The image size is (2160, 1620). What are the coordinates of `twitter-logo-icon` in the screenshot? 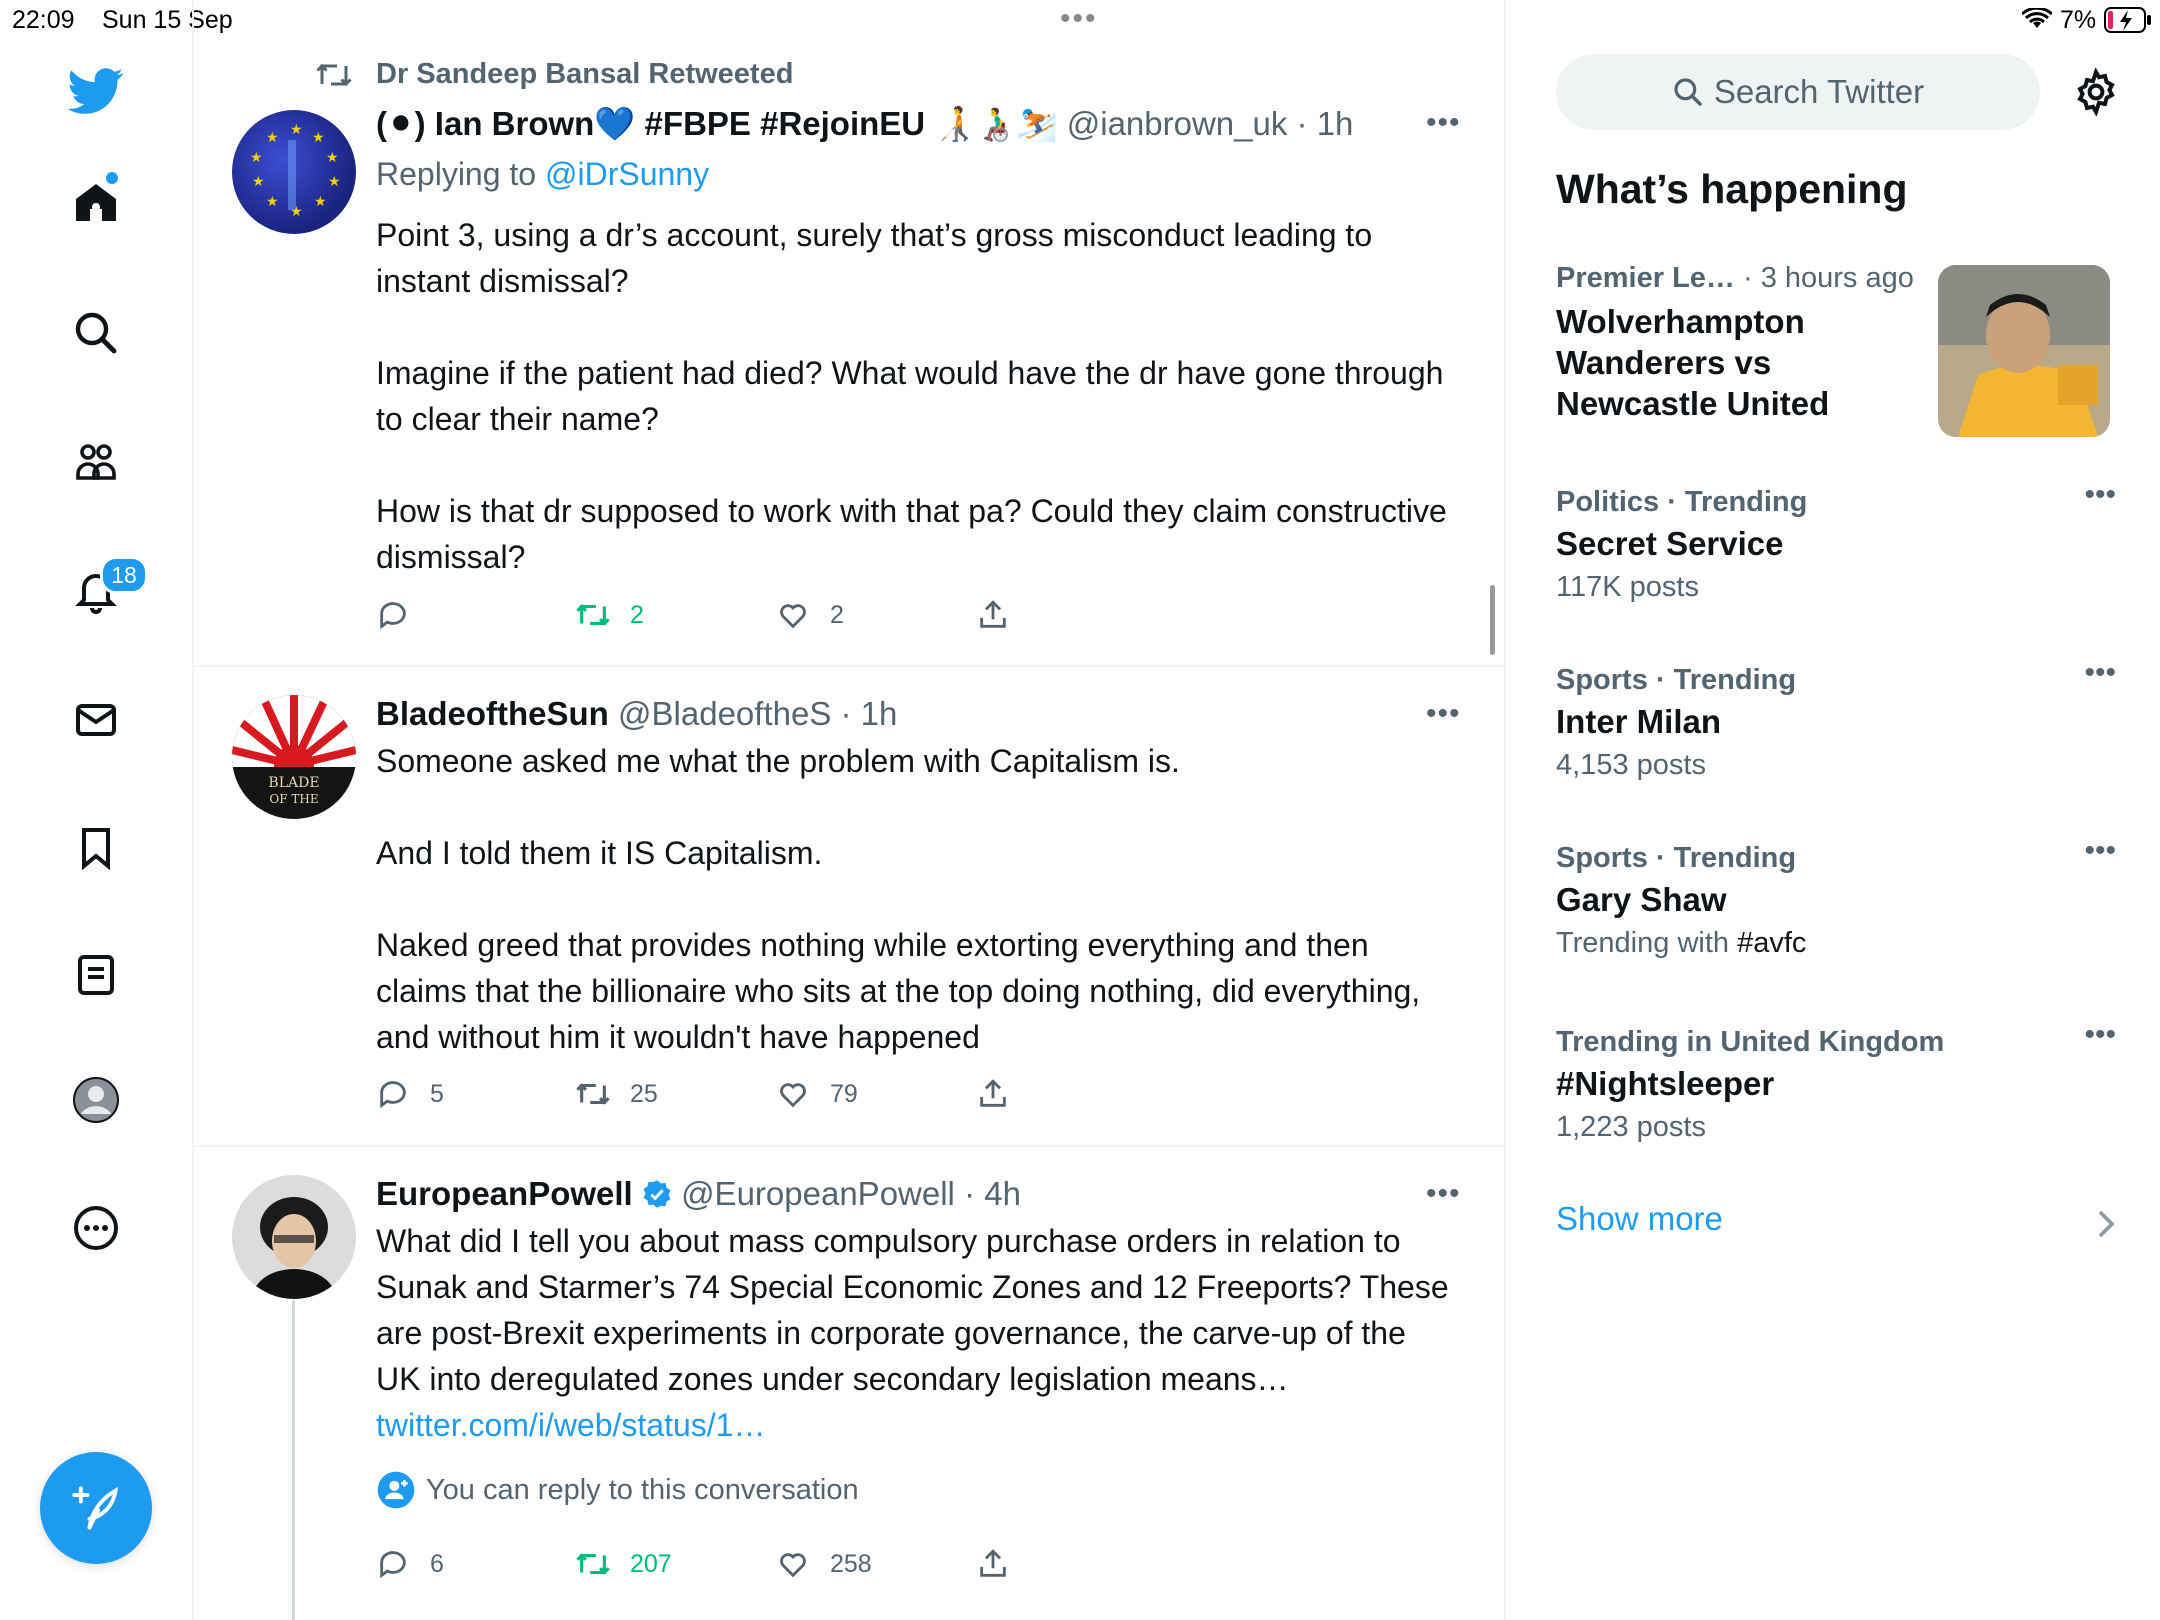 It's located at (96, 90).